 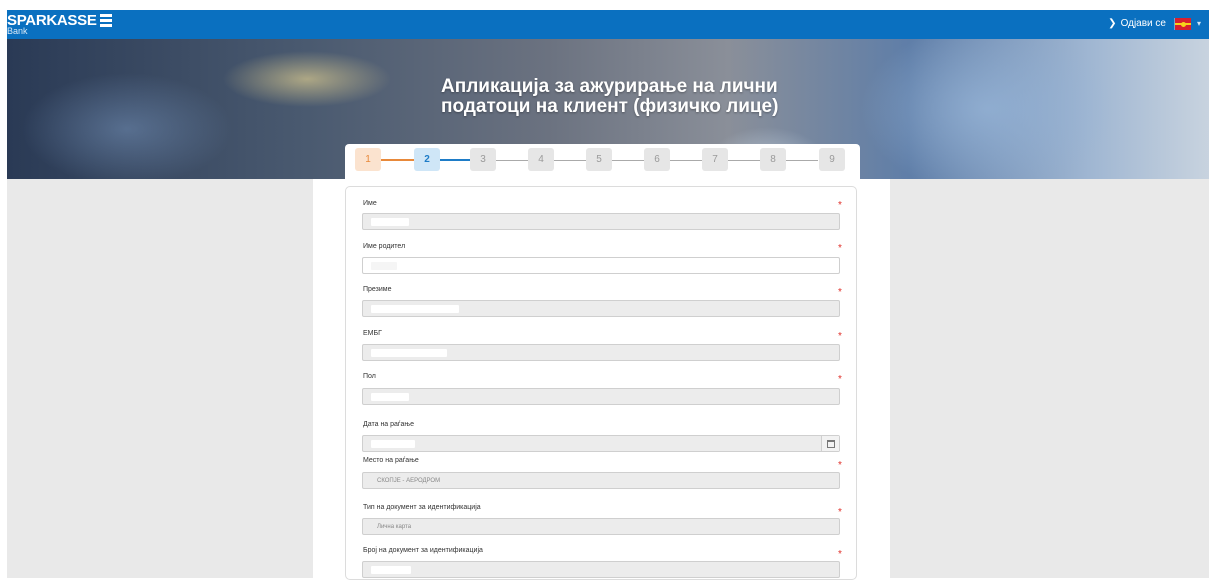 I want to click on step-9: 9, so click(x=832, y=159).